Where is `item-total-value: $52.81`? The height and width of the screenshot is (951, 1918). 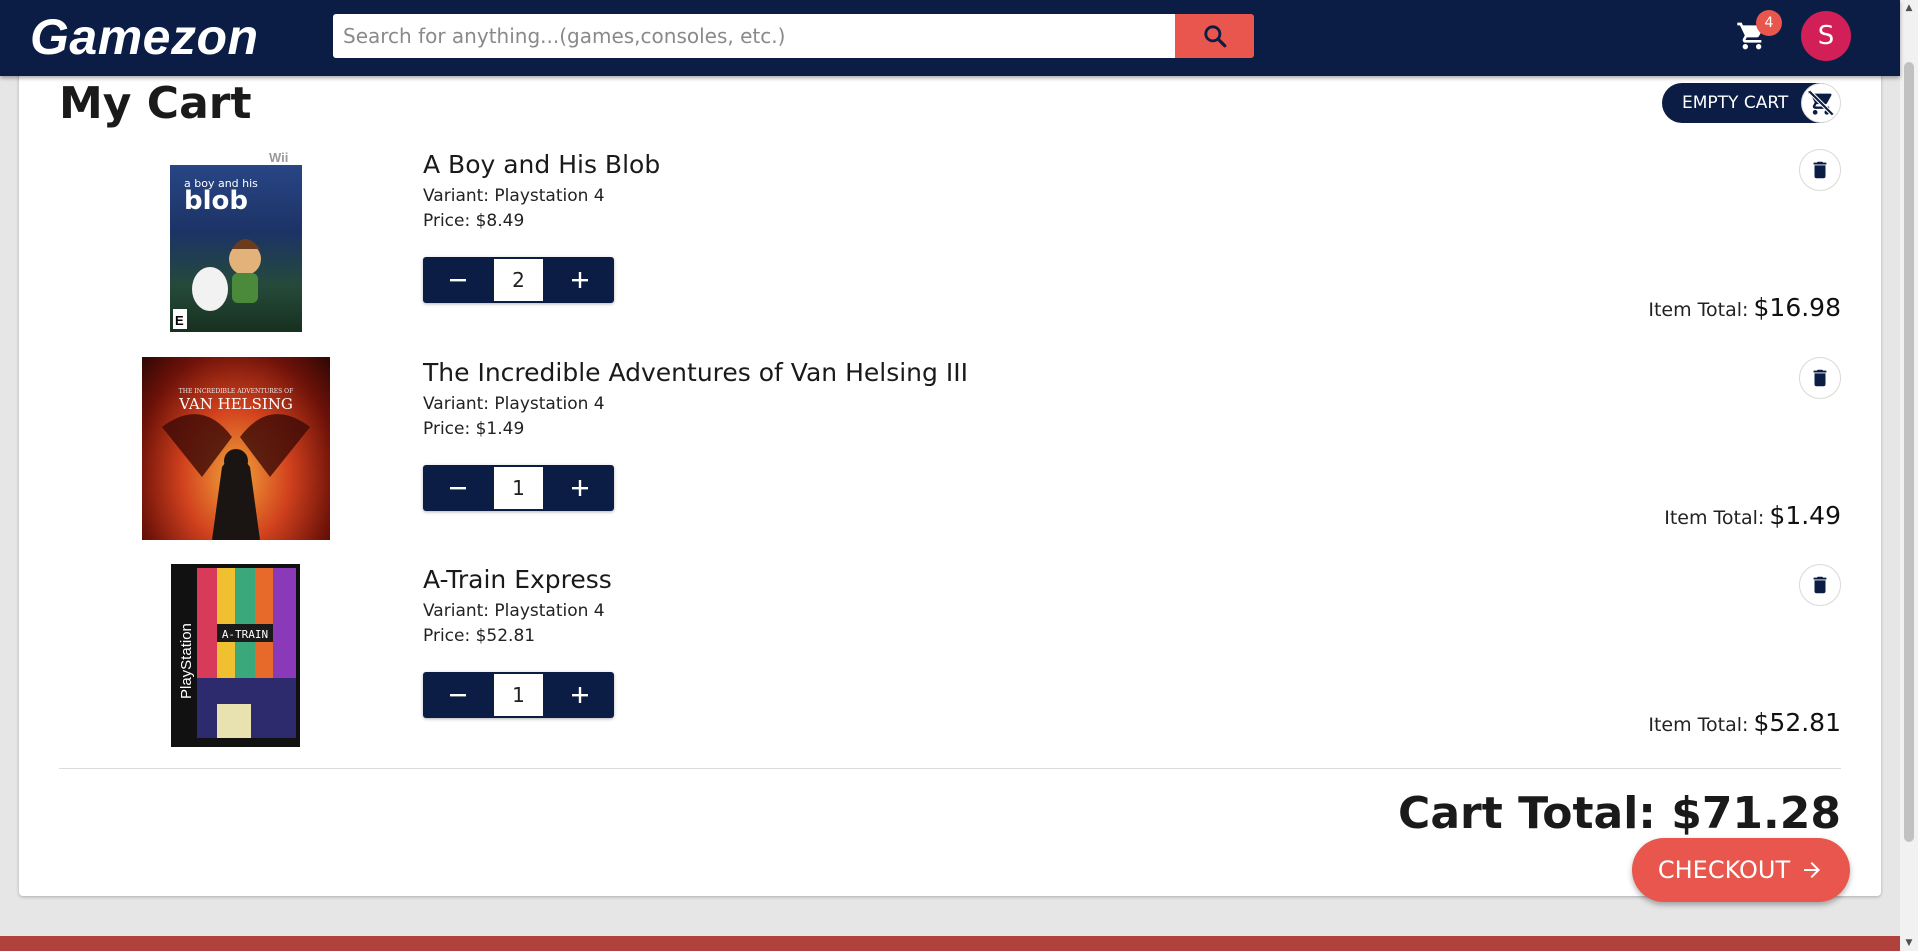
item-total-value: $52.81 is located at coordinates (1797, 722).